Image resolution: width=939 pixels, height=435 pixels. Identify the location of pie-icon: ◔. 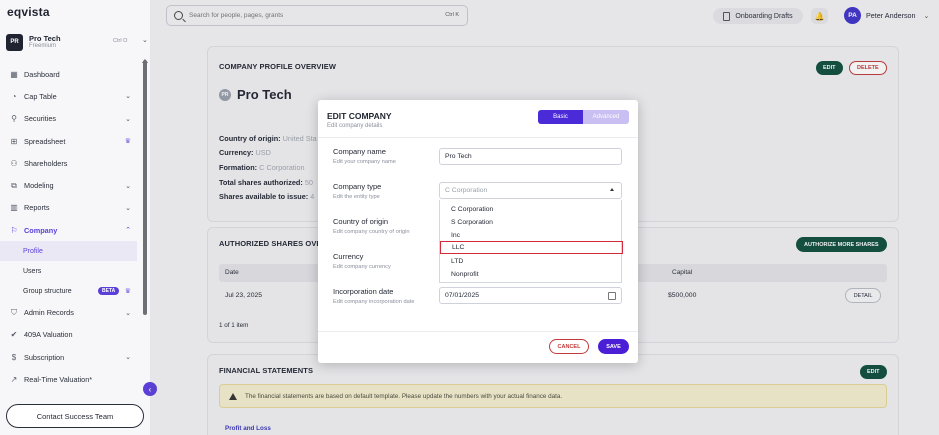
(14, 96).